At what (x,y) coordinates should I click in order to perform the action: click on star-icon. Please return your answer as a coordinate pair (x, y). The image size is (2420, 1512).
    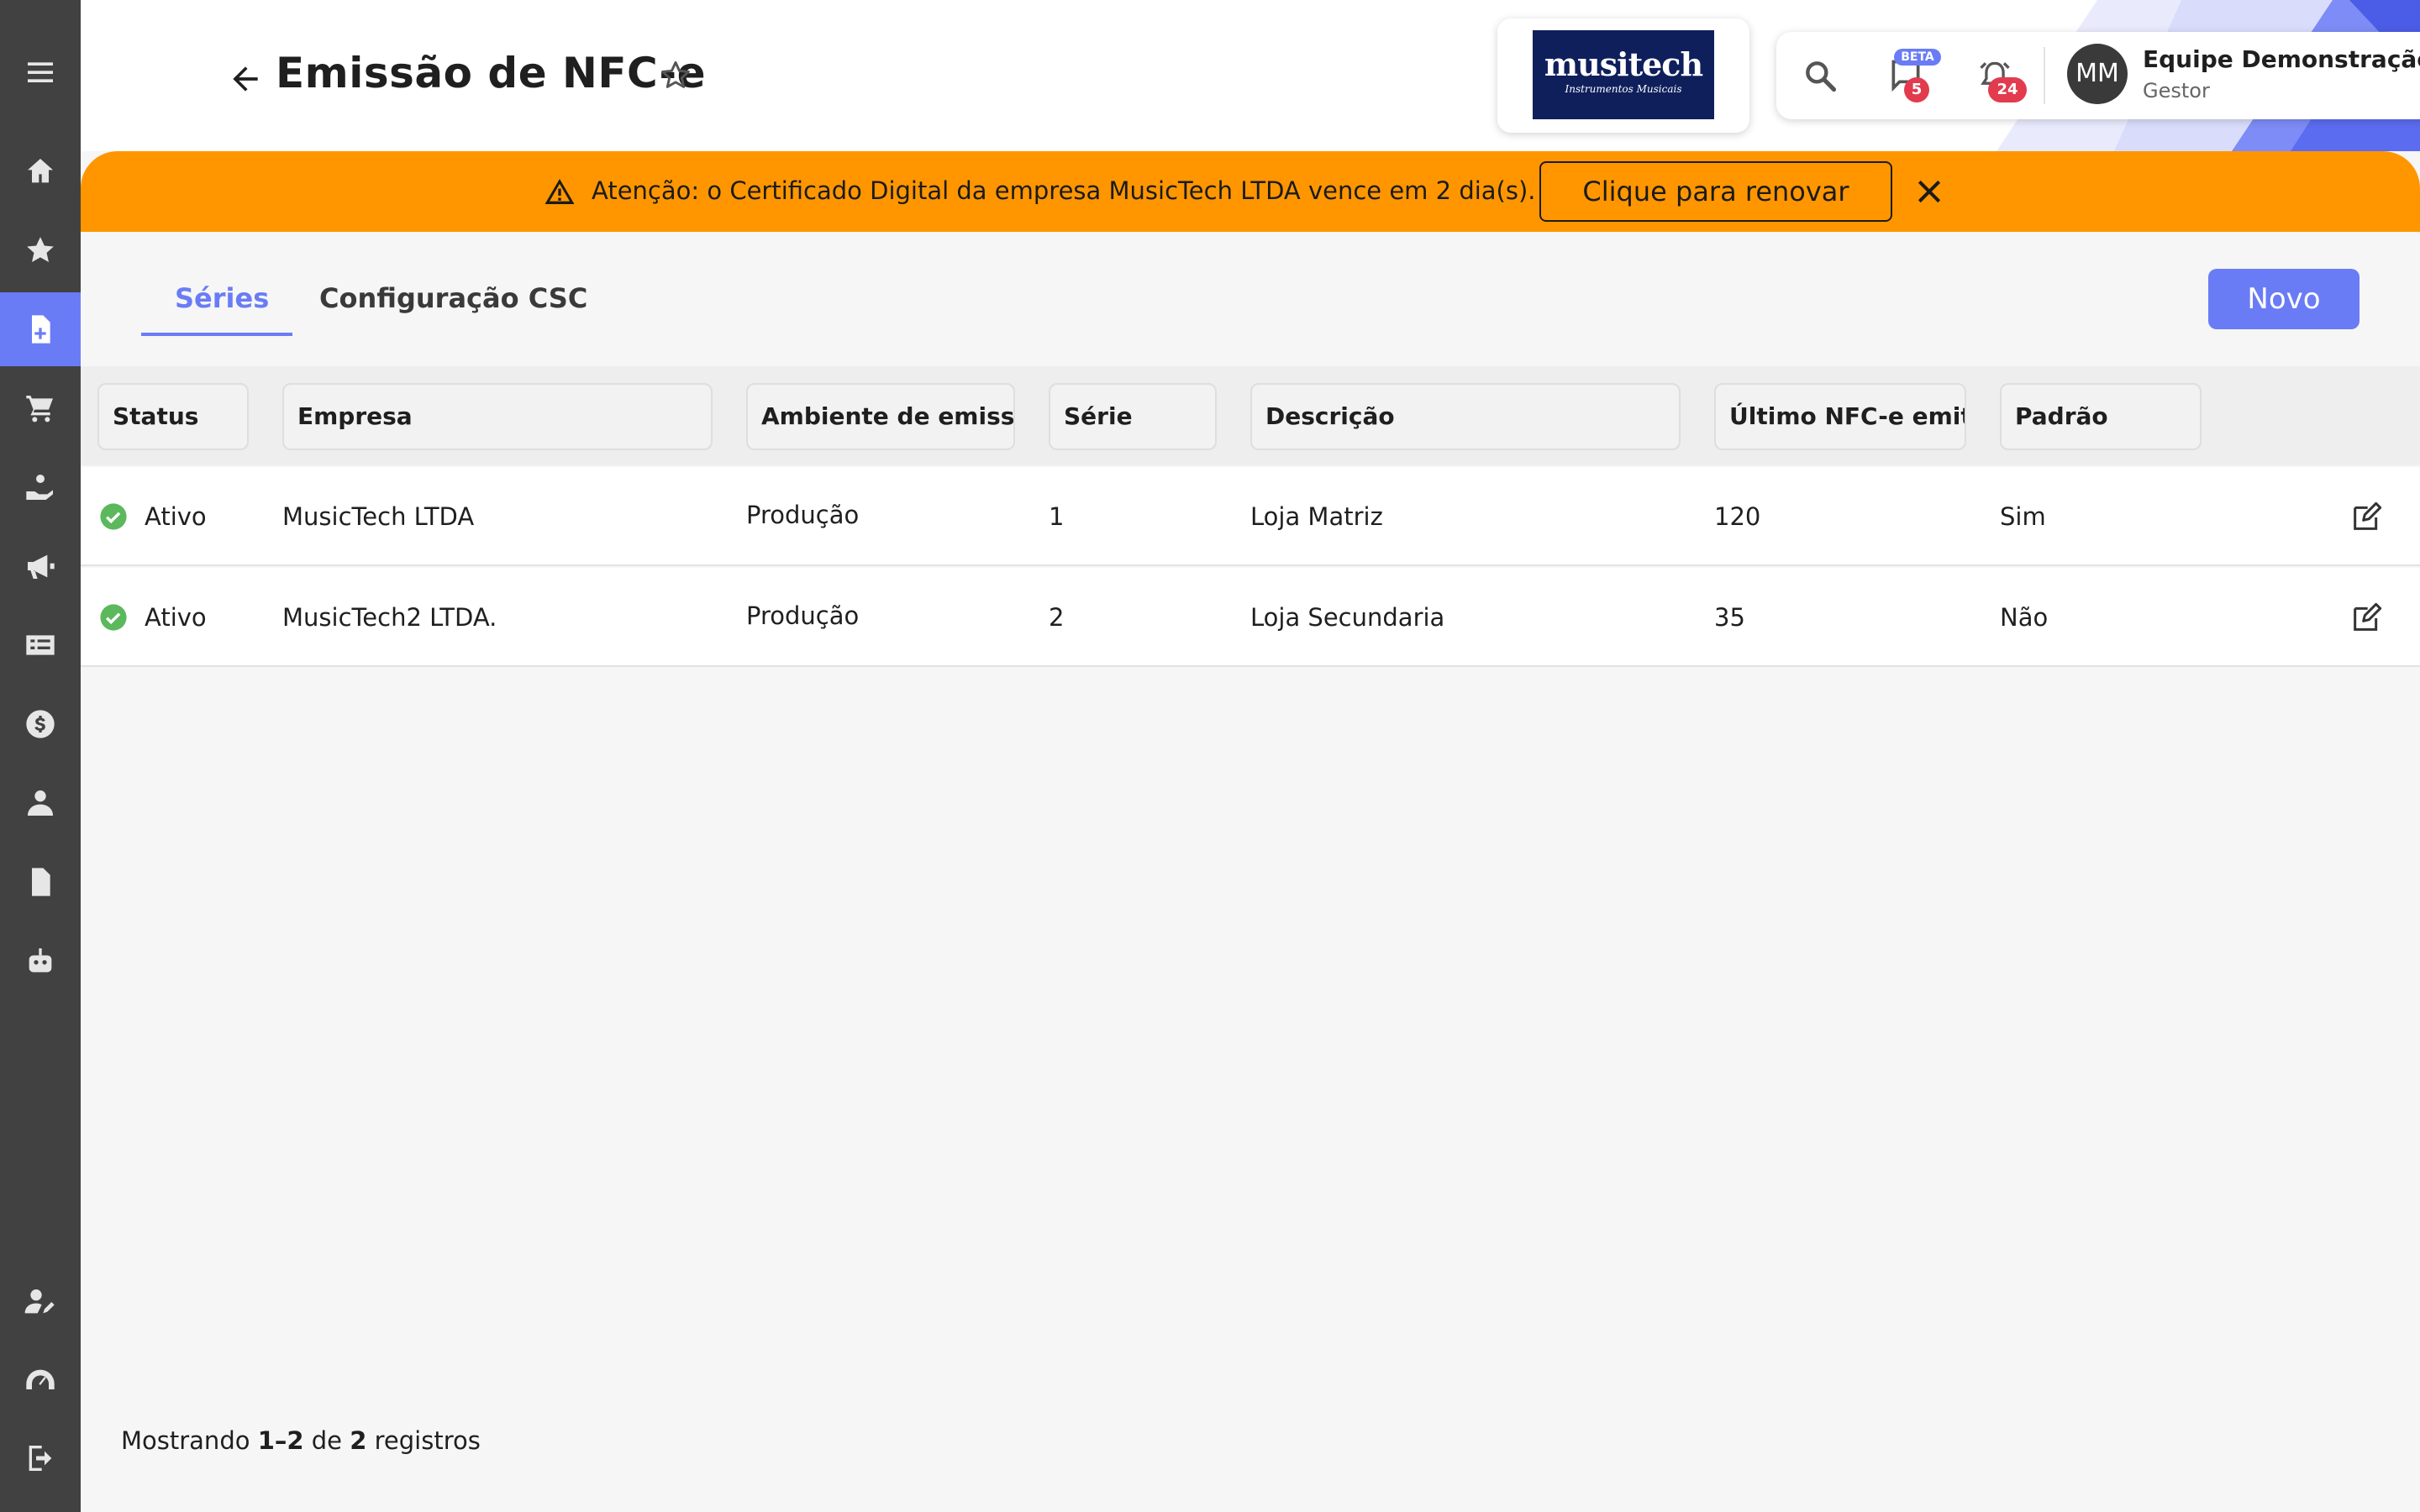
    Looking at the image, I should click on (40, 249).